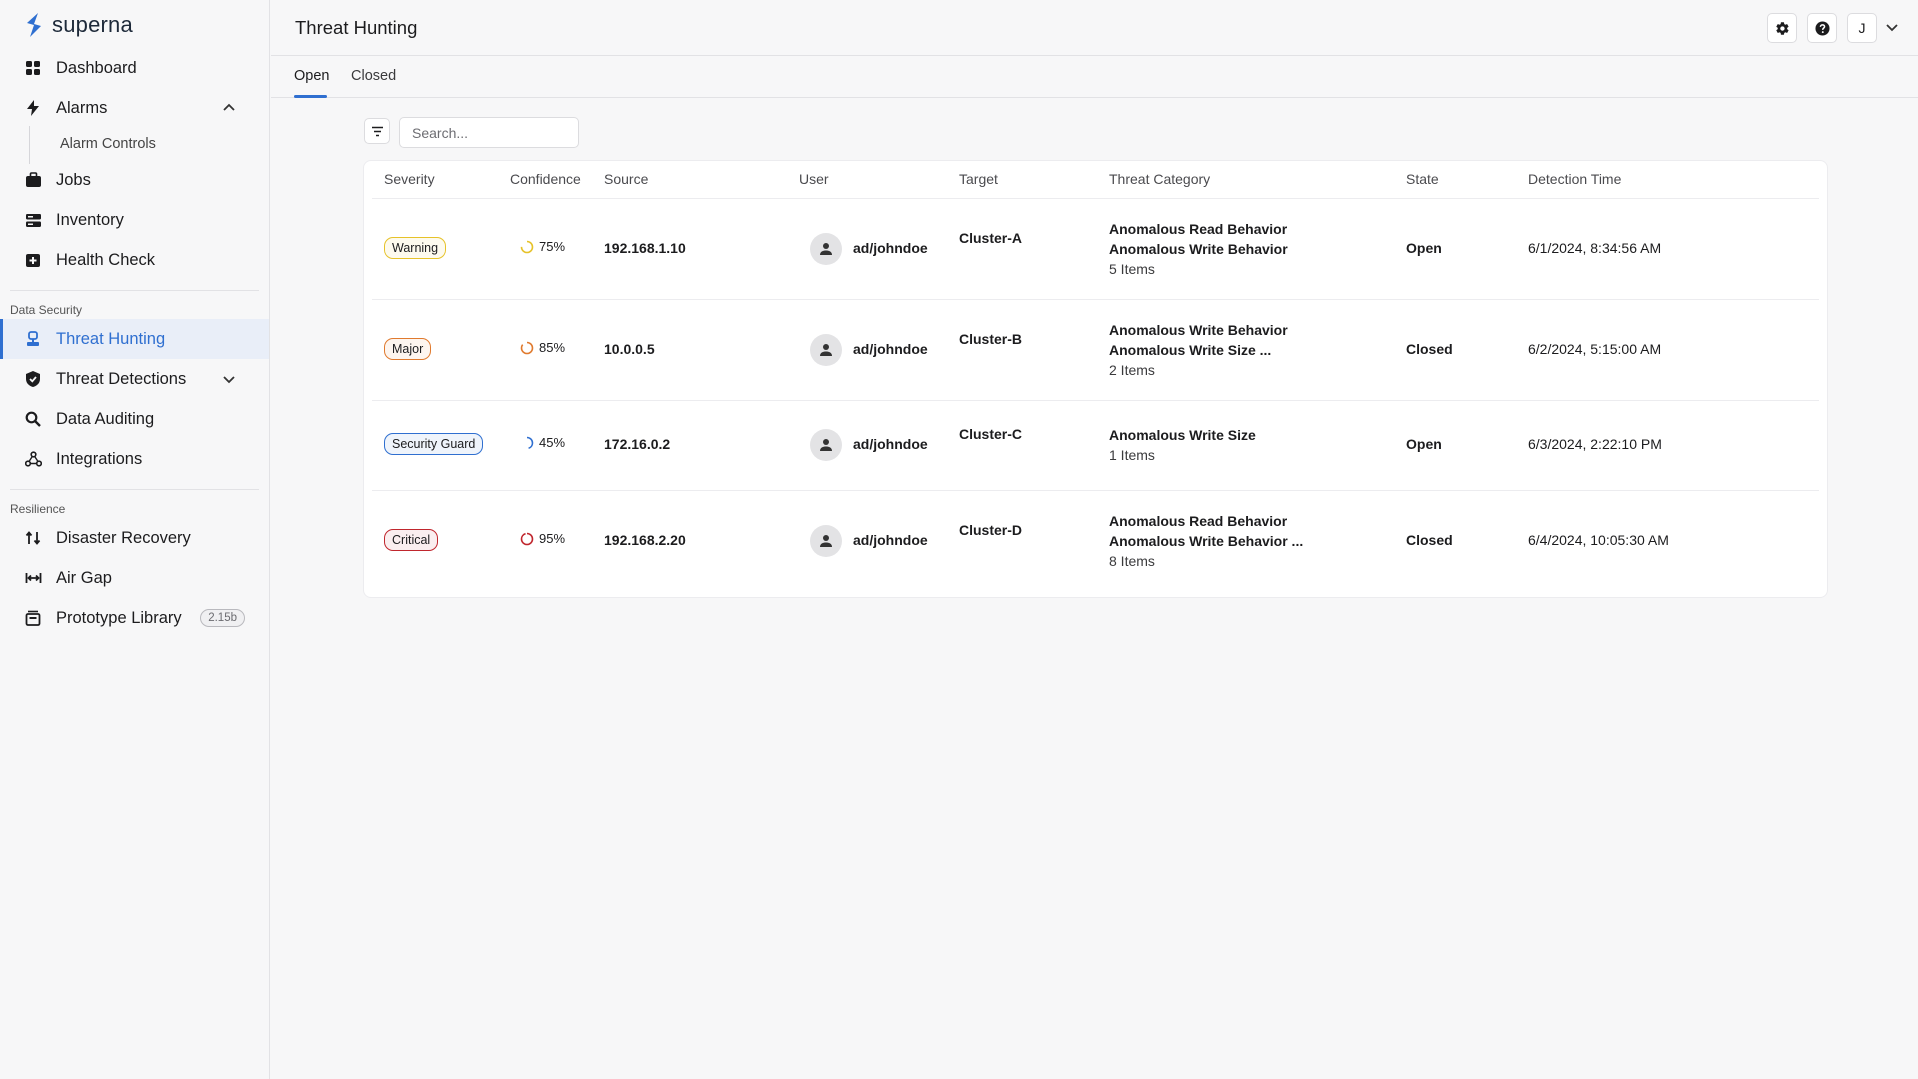  What do you see at coordinates (134, 489) in the screenshot?
I see `sidebar-divider` at bounding box center [134, 489].